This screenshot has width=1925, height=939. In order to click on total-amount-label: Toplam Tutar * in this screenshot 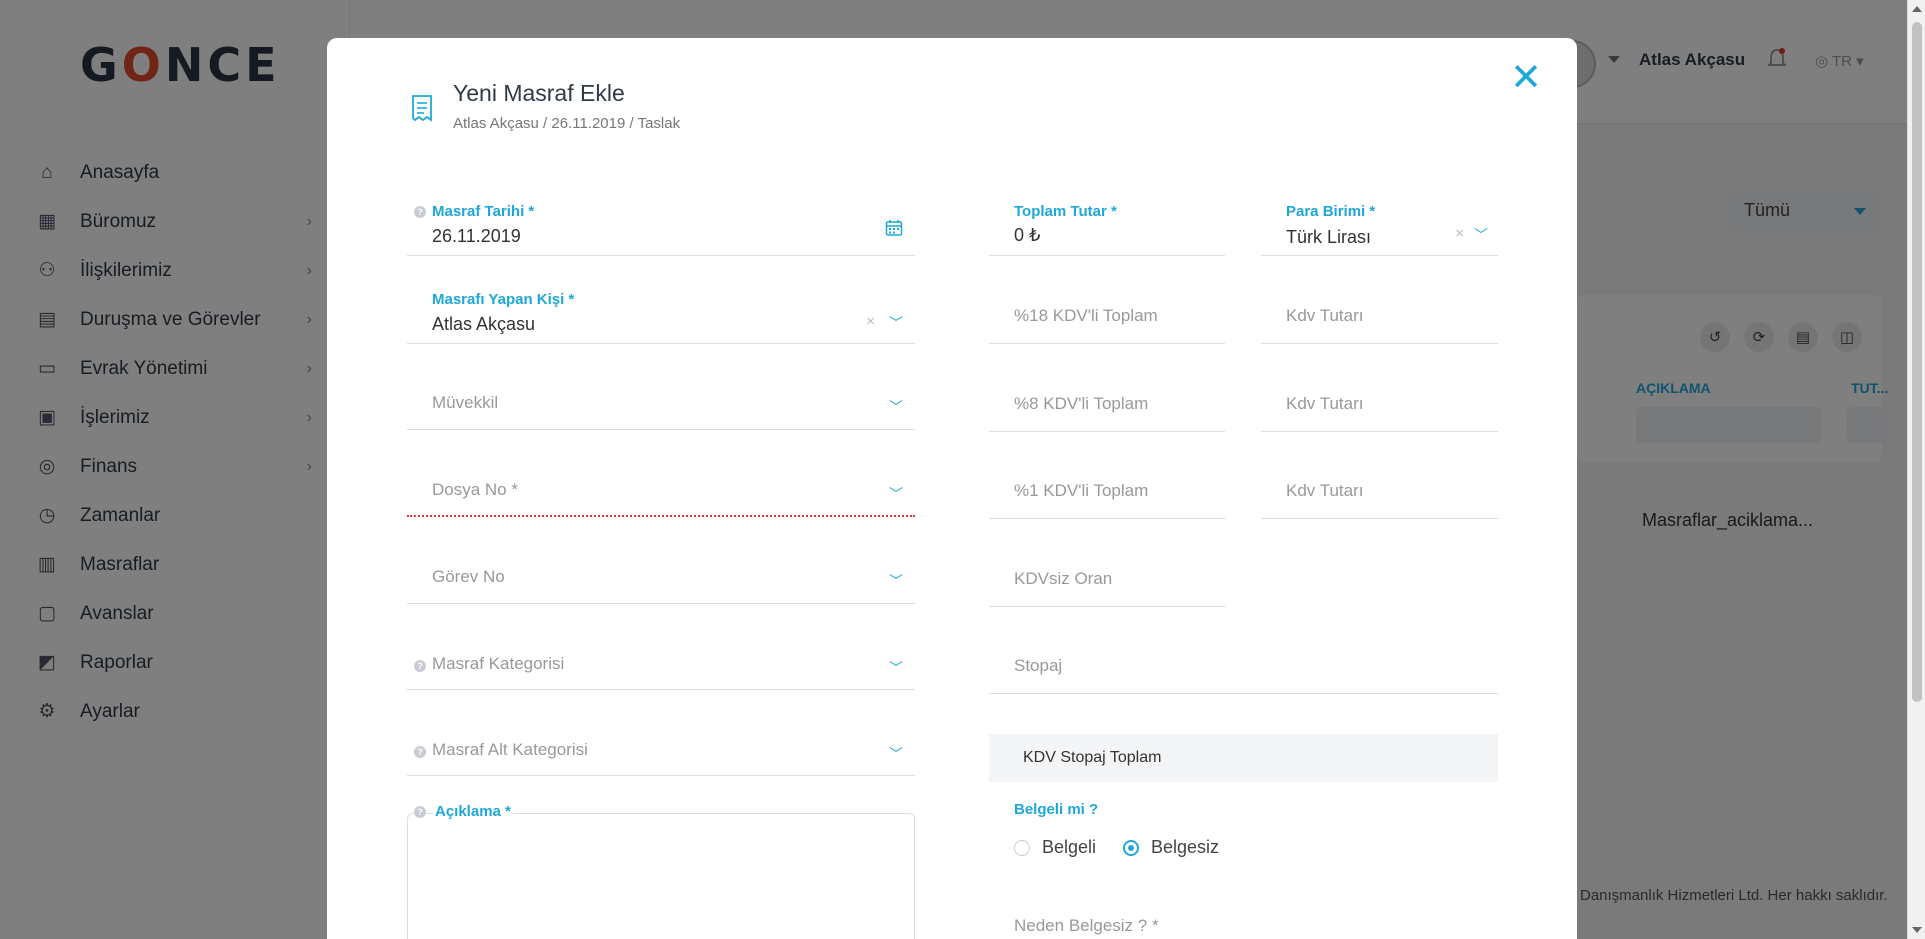, I will do `click(1065, 211)`.